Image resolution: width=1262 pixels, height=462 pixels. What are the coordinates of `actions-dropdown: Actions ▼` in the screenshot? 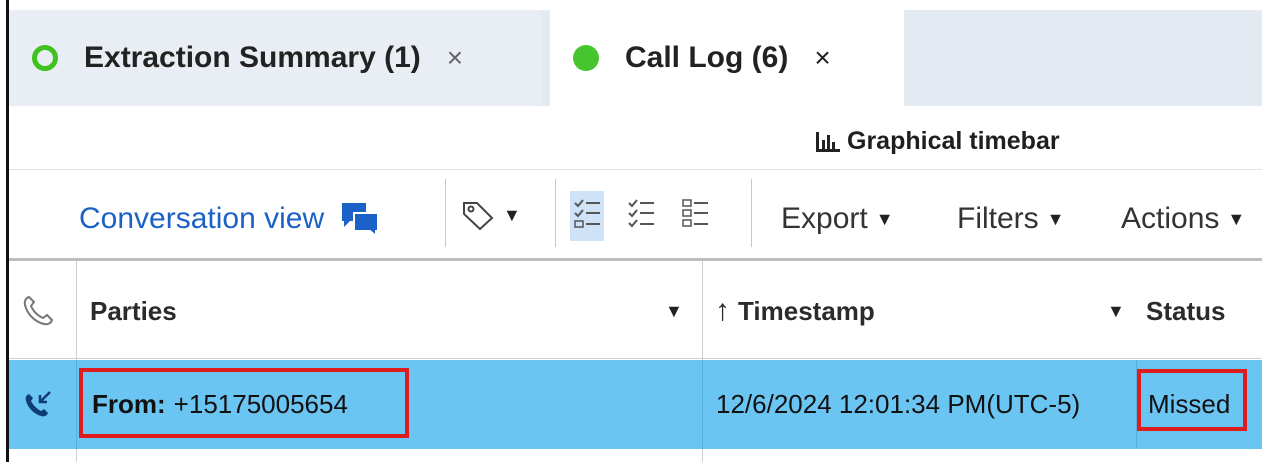 It's located at (1183, 219).